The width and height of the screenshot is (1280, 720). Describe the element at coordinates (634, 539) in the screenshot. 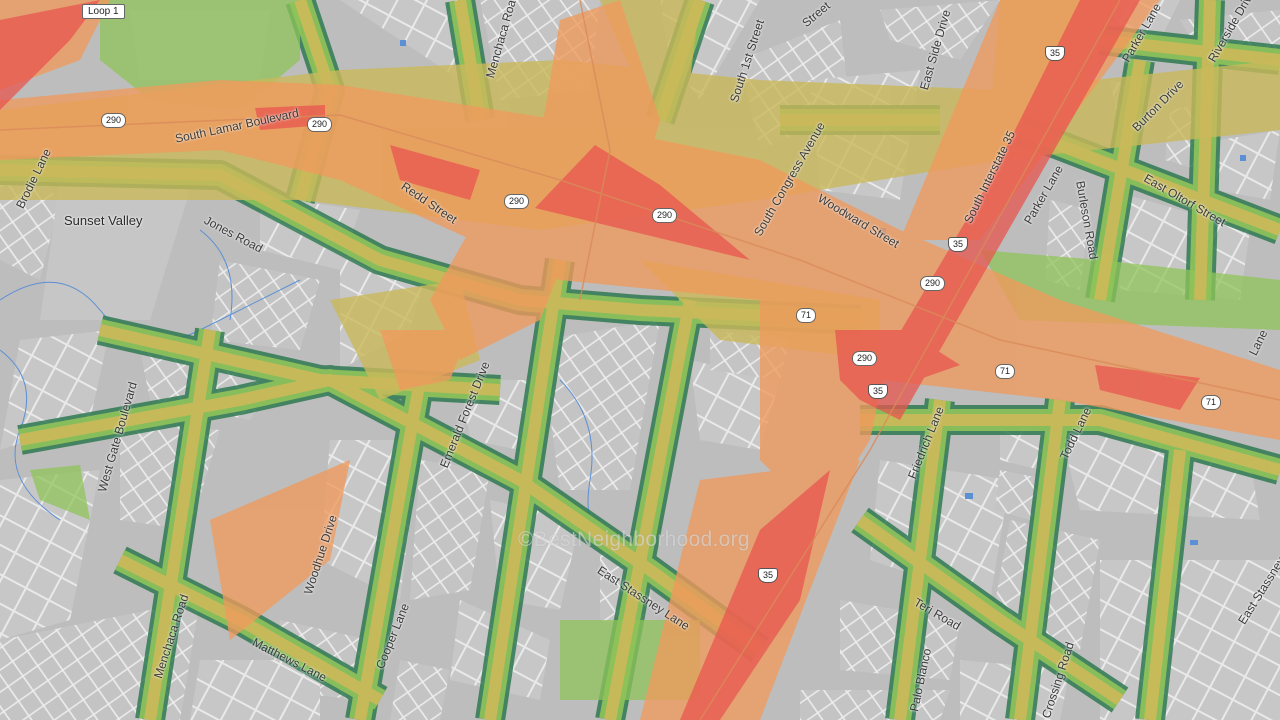

I see `watermark: ©BestNeighborhood.org` at that location.